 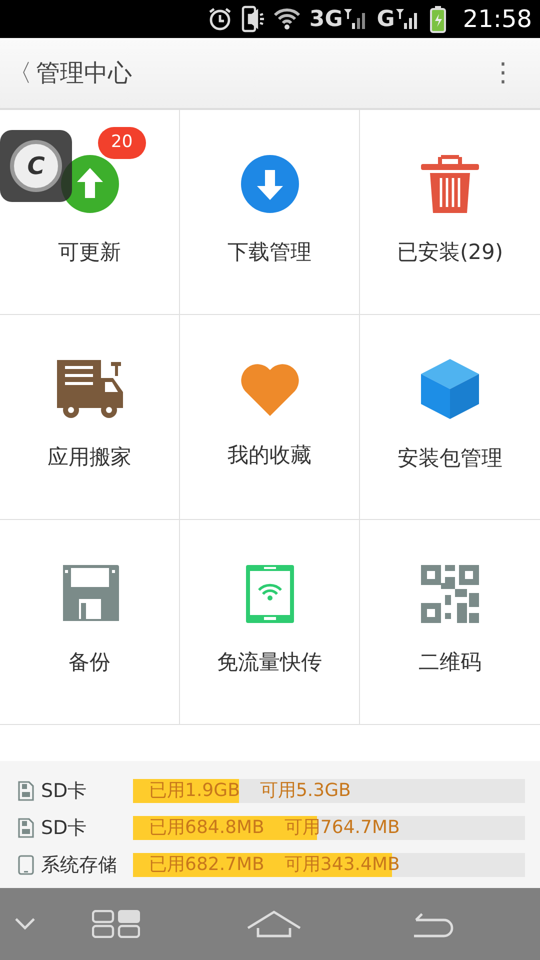 I want to click on wifi-icon, so click(x=287, y=19).